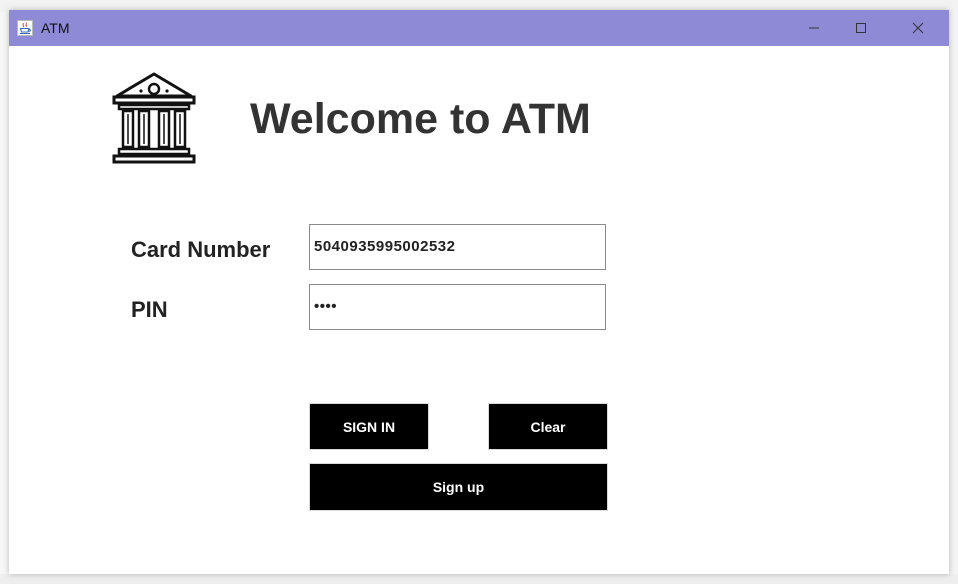 The width and height of the screenshot is (958, 584). I want to click on title-bar: ATM, so click(479, 28).